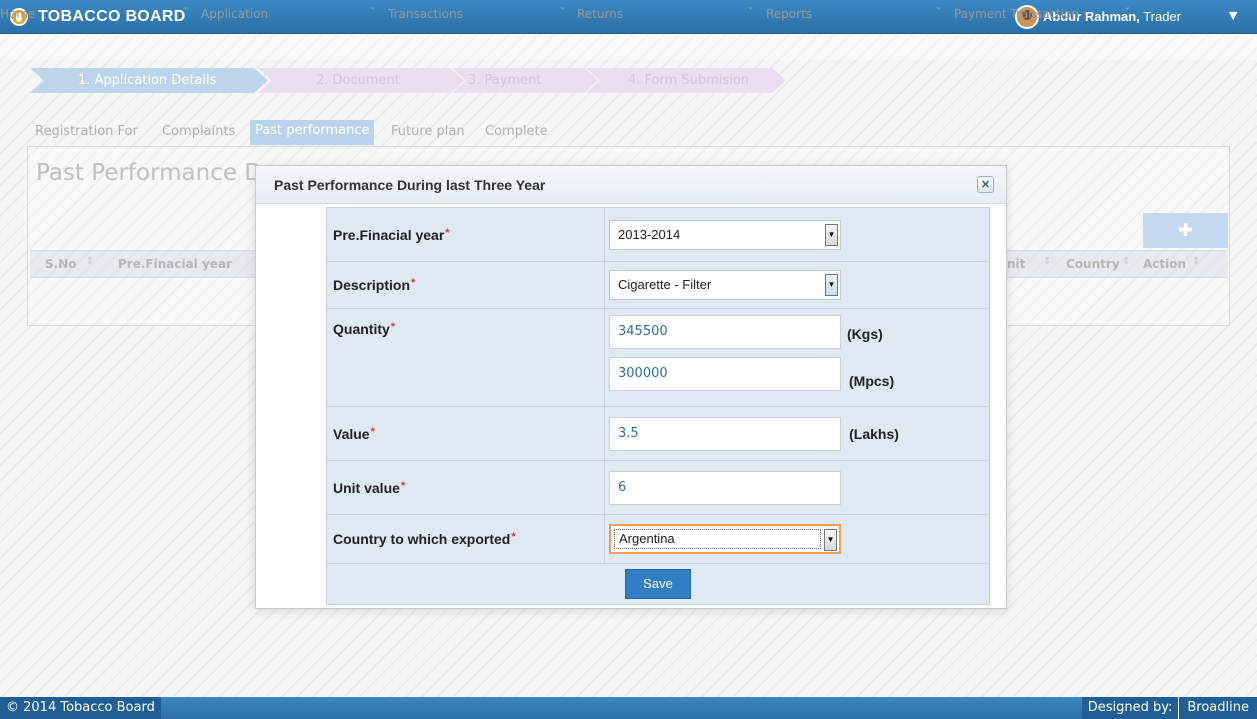  Describe the element at coordinates (874, 433) in the screenshot. I see `lakhs-unit-label: (Lakhs)` at that location.